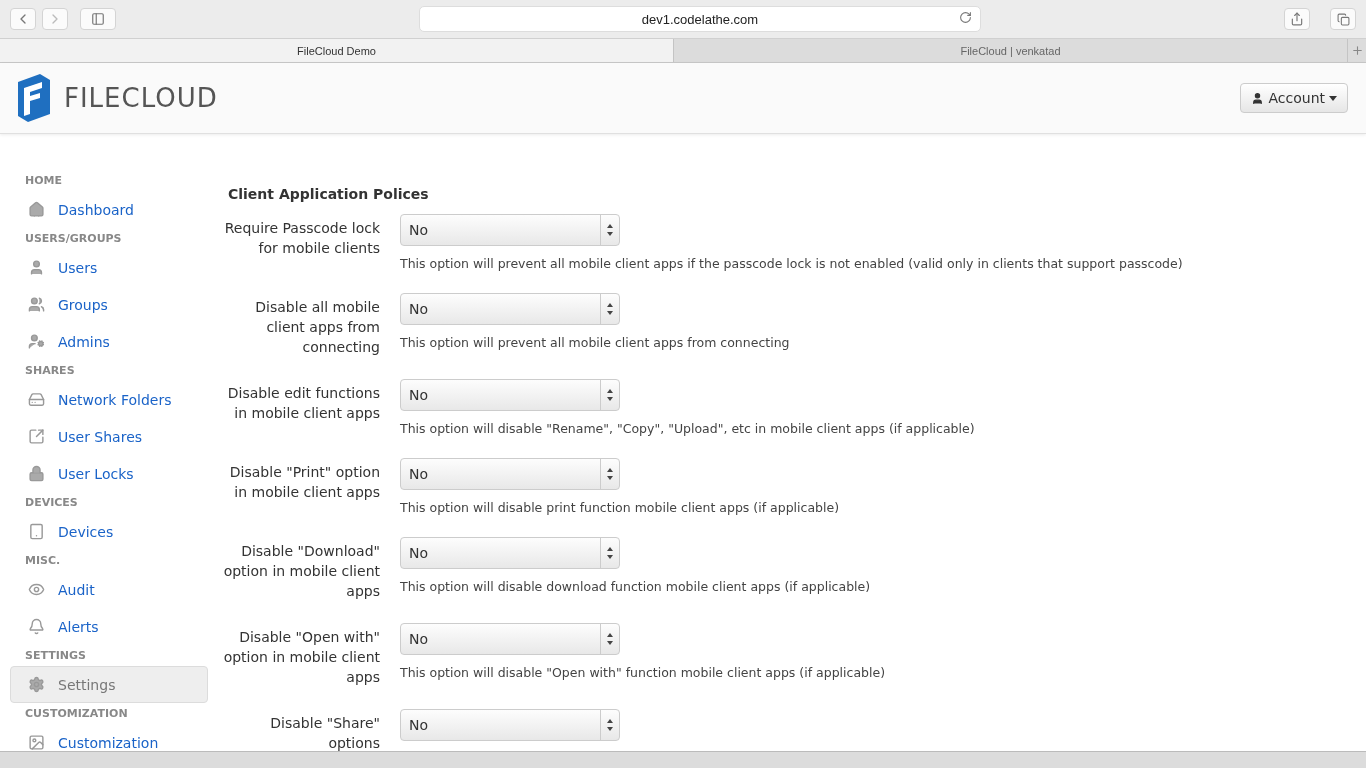 Image resolution: width=1366 pixels, height=768 pixels. Describe the element at coordinates (324, 732) in the screenshot. I see `setting-label: Disable "Share" options` at that location.